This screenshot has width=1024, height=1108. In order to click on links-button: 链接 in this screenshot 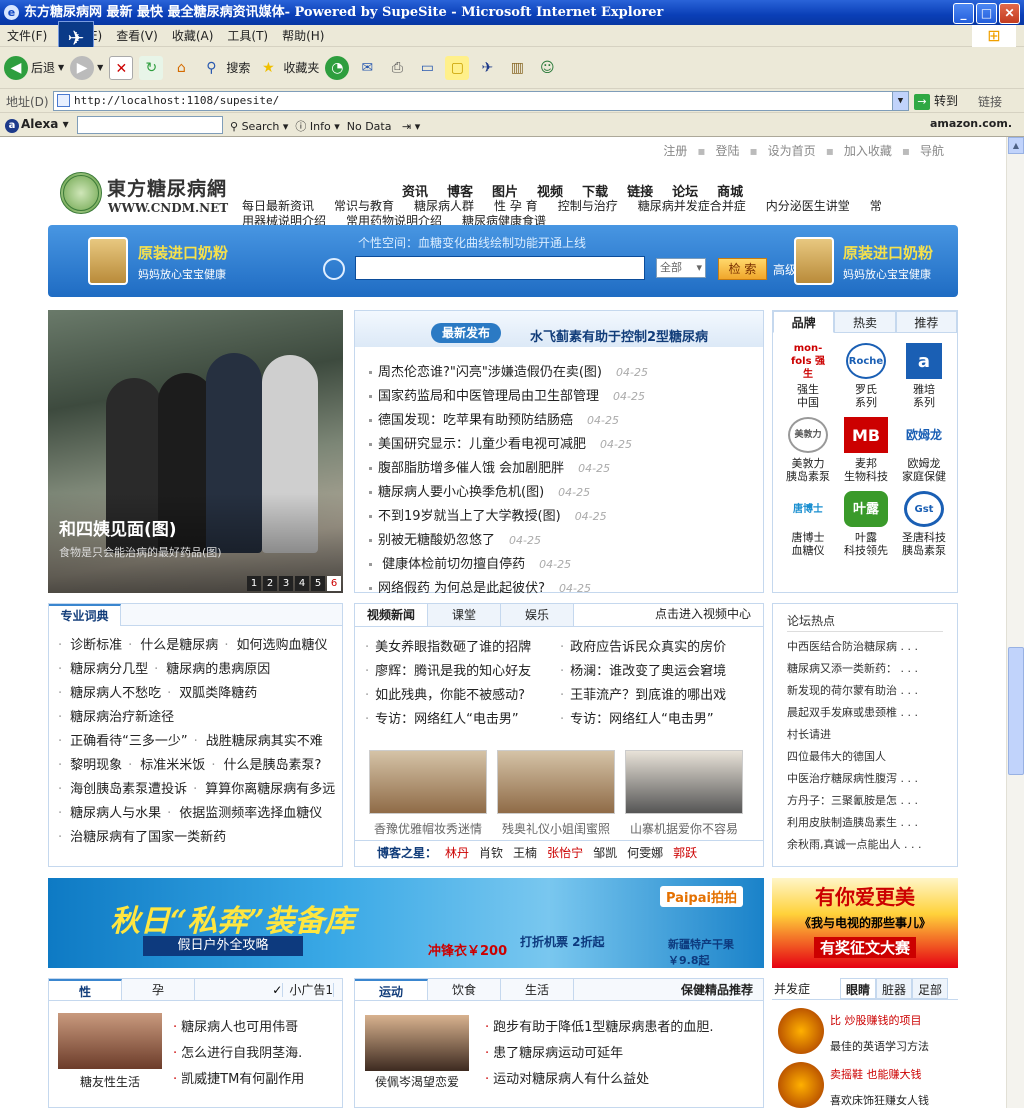, I will do `click(990, 101)`.